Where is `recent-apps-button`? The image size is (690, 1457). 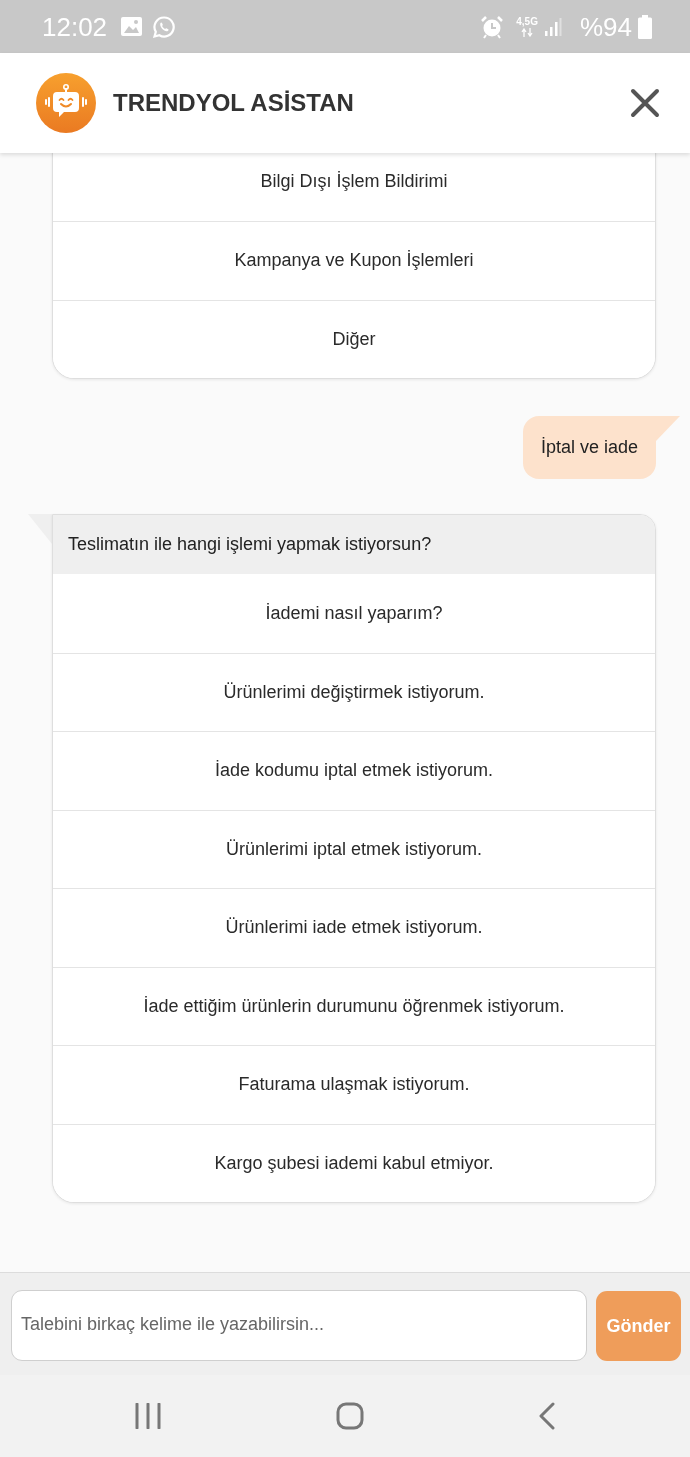
recent-apps-button is located at coordinates (148, 1416).